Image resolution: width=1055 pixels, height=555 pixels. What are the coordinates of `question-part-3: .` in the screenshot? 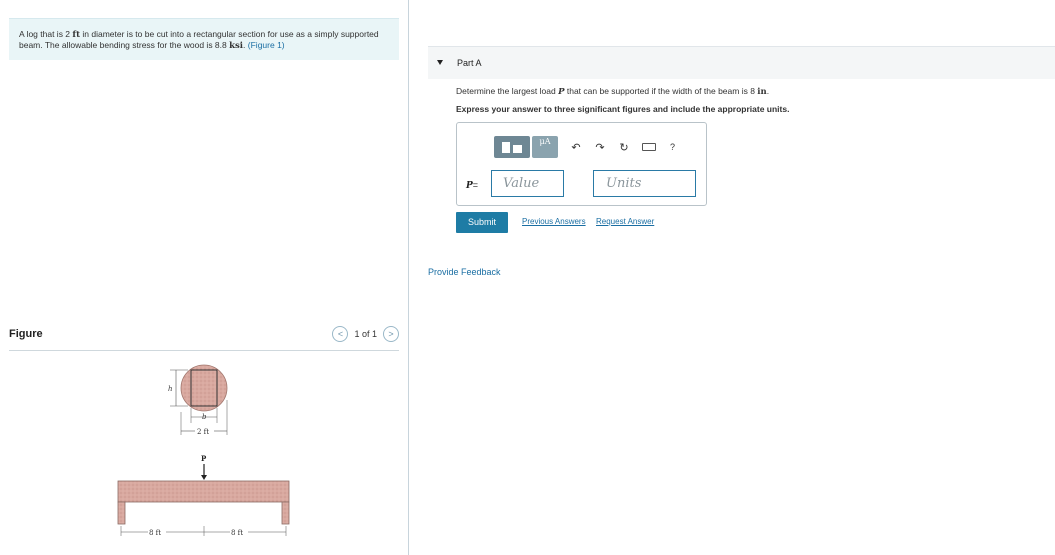 It's located at (768, 91).